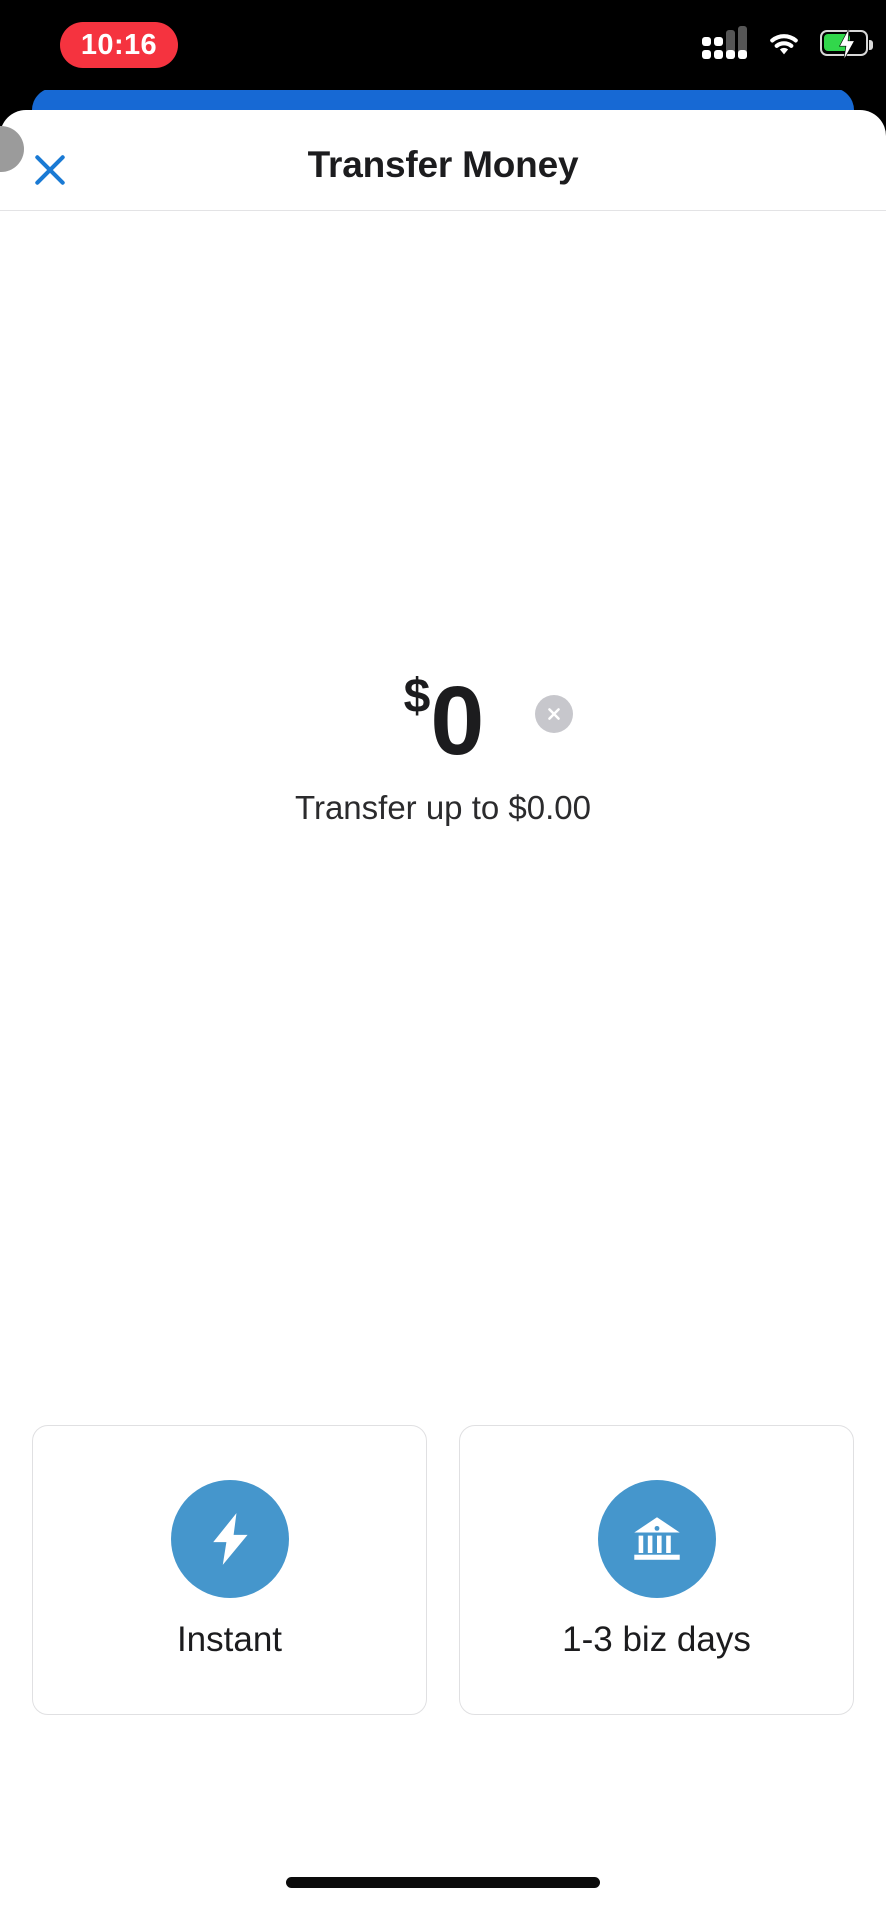  I want to click on clear-amount-icon, so click(554, 714).